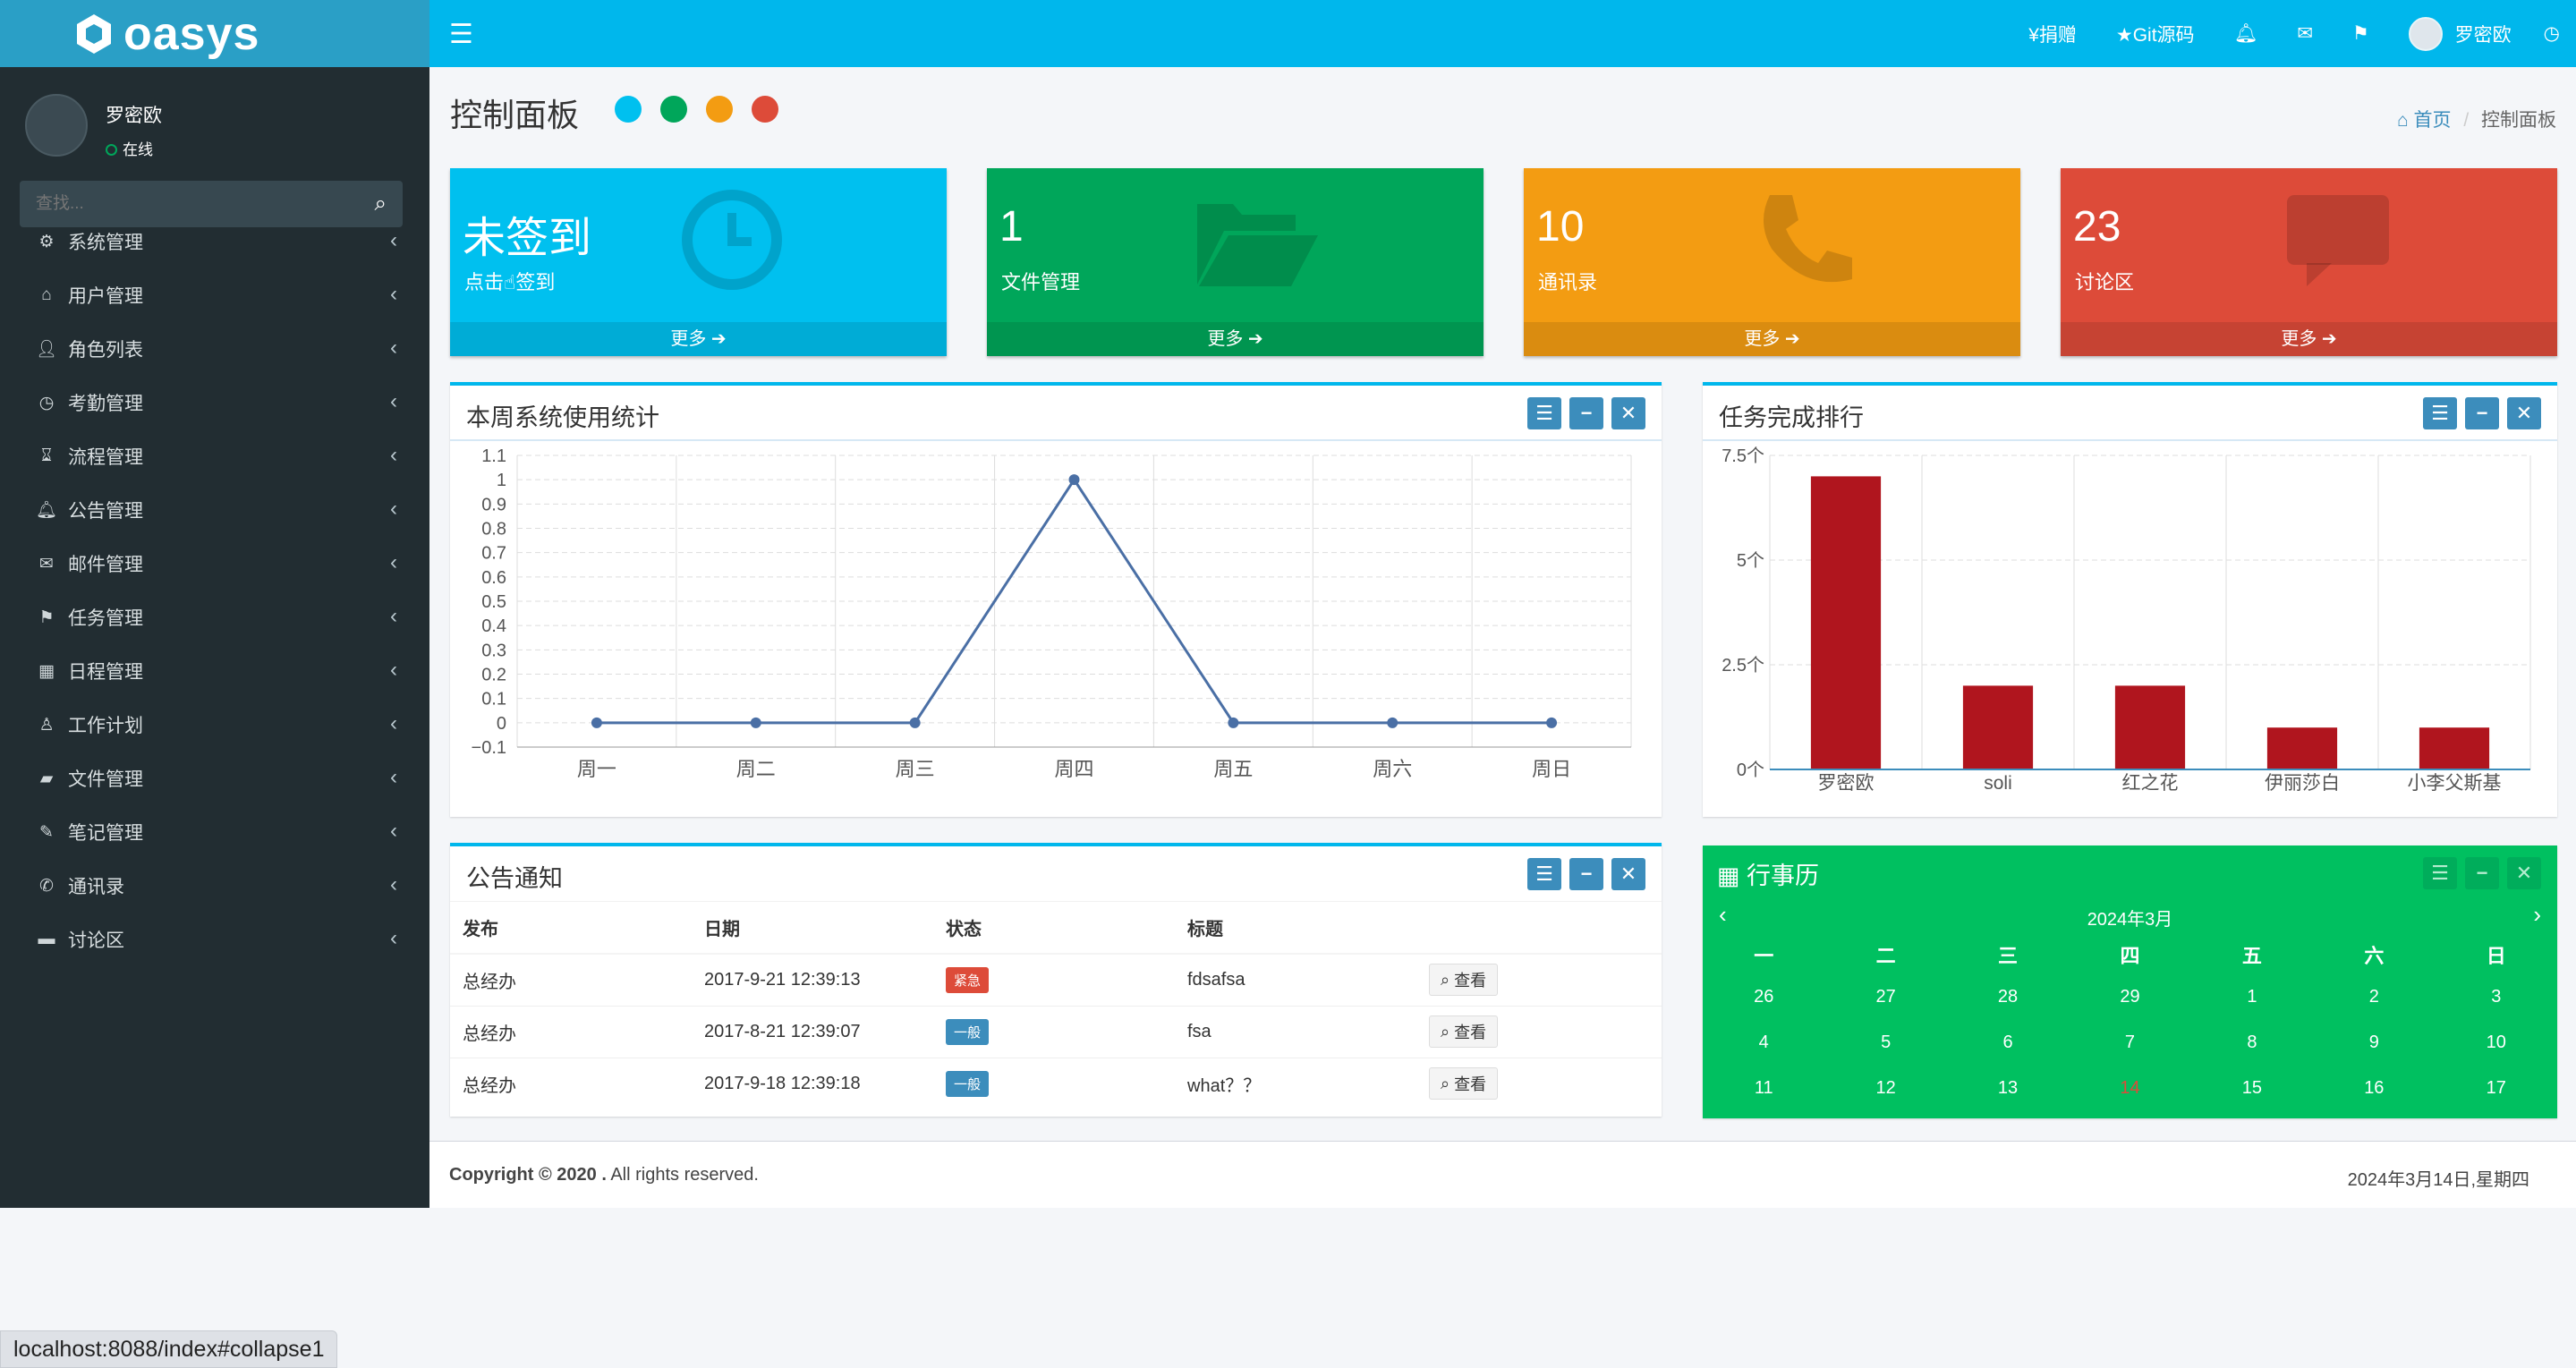 The width and height of the screenshot is (2576, 1368). Describe the element at coordinates (214, 456) in the screenshot. I see `sidebar-item-4: ⌛︎ 流程管理 ‹` at that location.